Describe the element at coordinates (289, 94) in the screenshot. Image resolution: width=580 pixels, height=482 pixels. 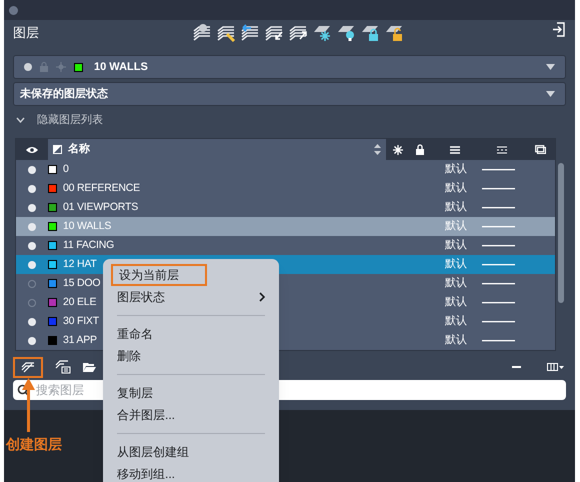
I see `layer-state-dropdown: 未保存的图层状态` at that location.